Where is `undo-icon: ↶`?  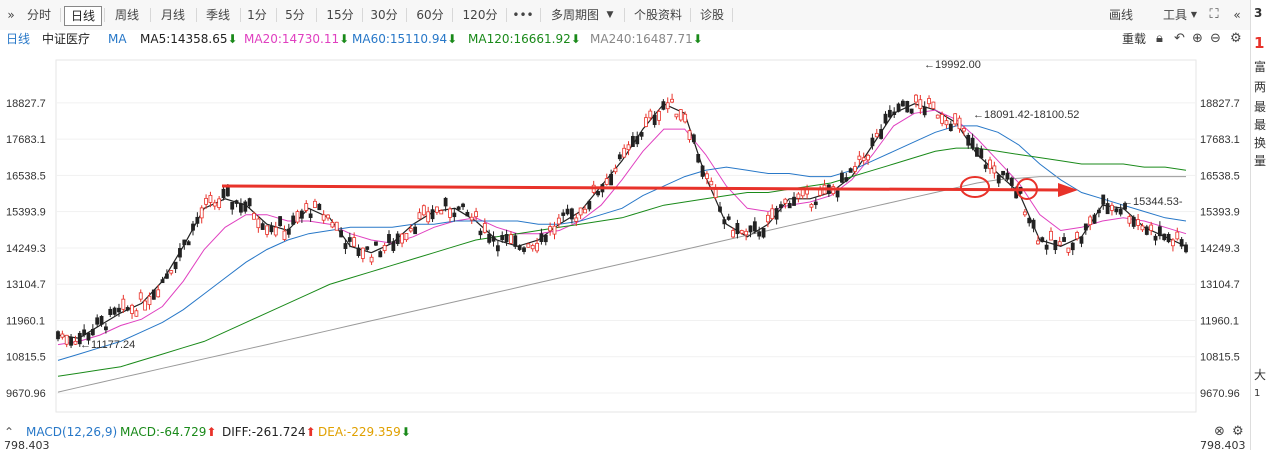 undo-icon: ↶ is located at coordinates (1179, 38).